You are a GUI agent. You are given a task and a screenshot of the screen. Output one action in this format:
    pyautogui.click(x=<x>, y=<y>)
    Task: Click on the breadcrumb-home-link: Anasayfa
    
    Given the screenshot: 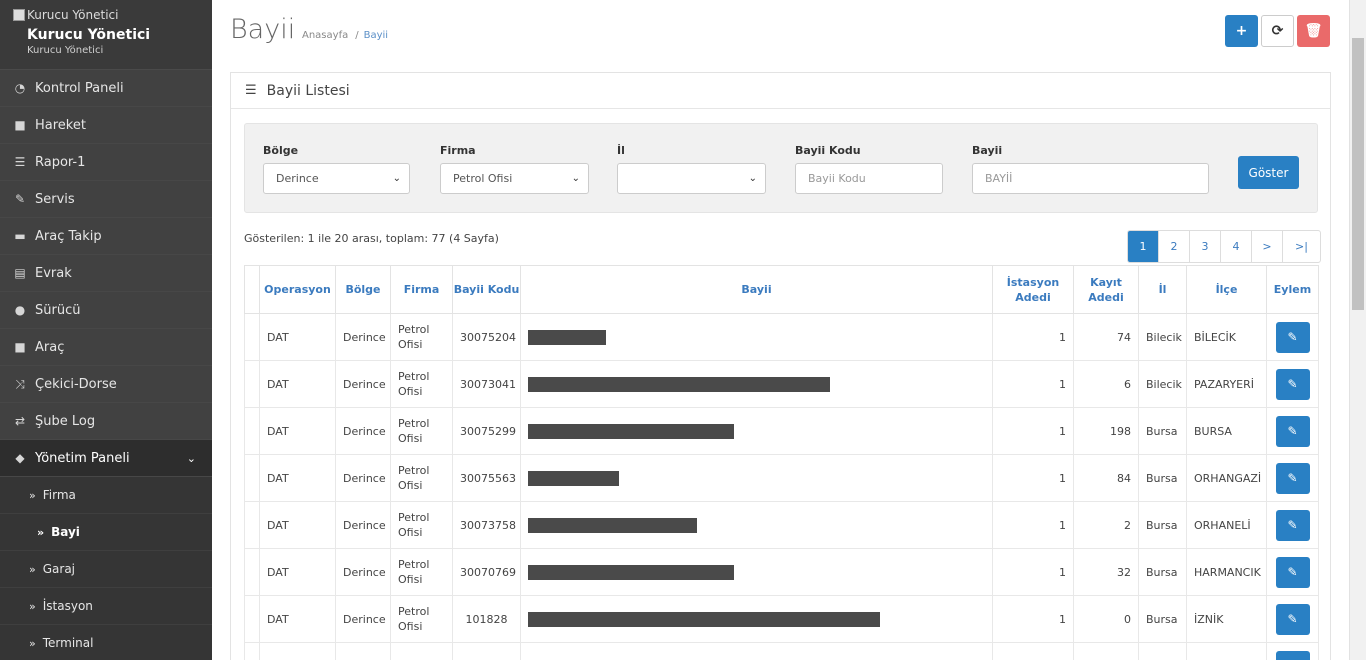 What is the action you would take?
    pyautogui.click(x=325, y=35)
    